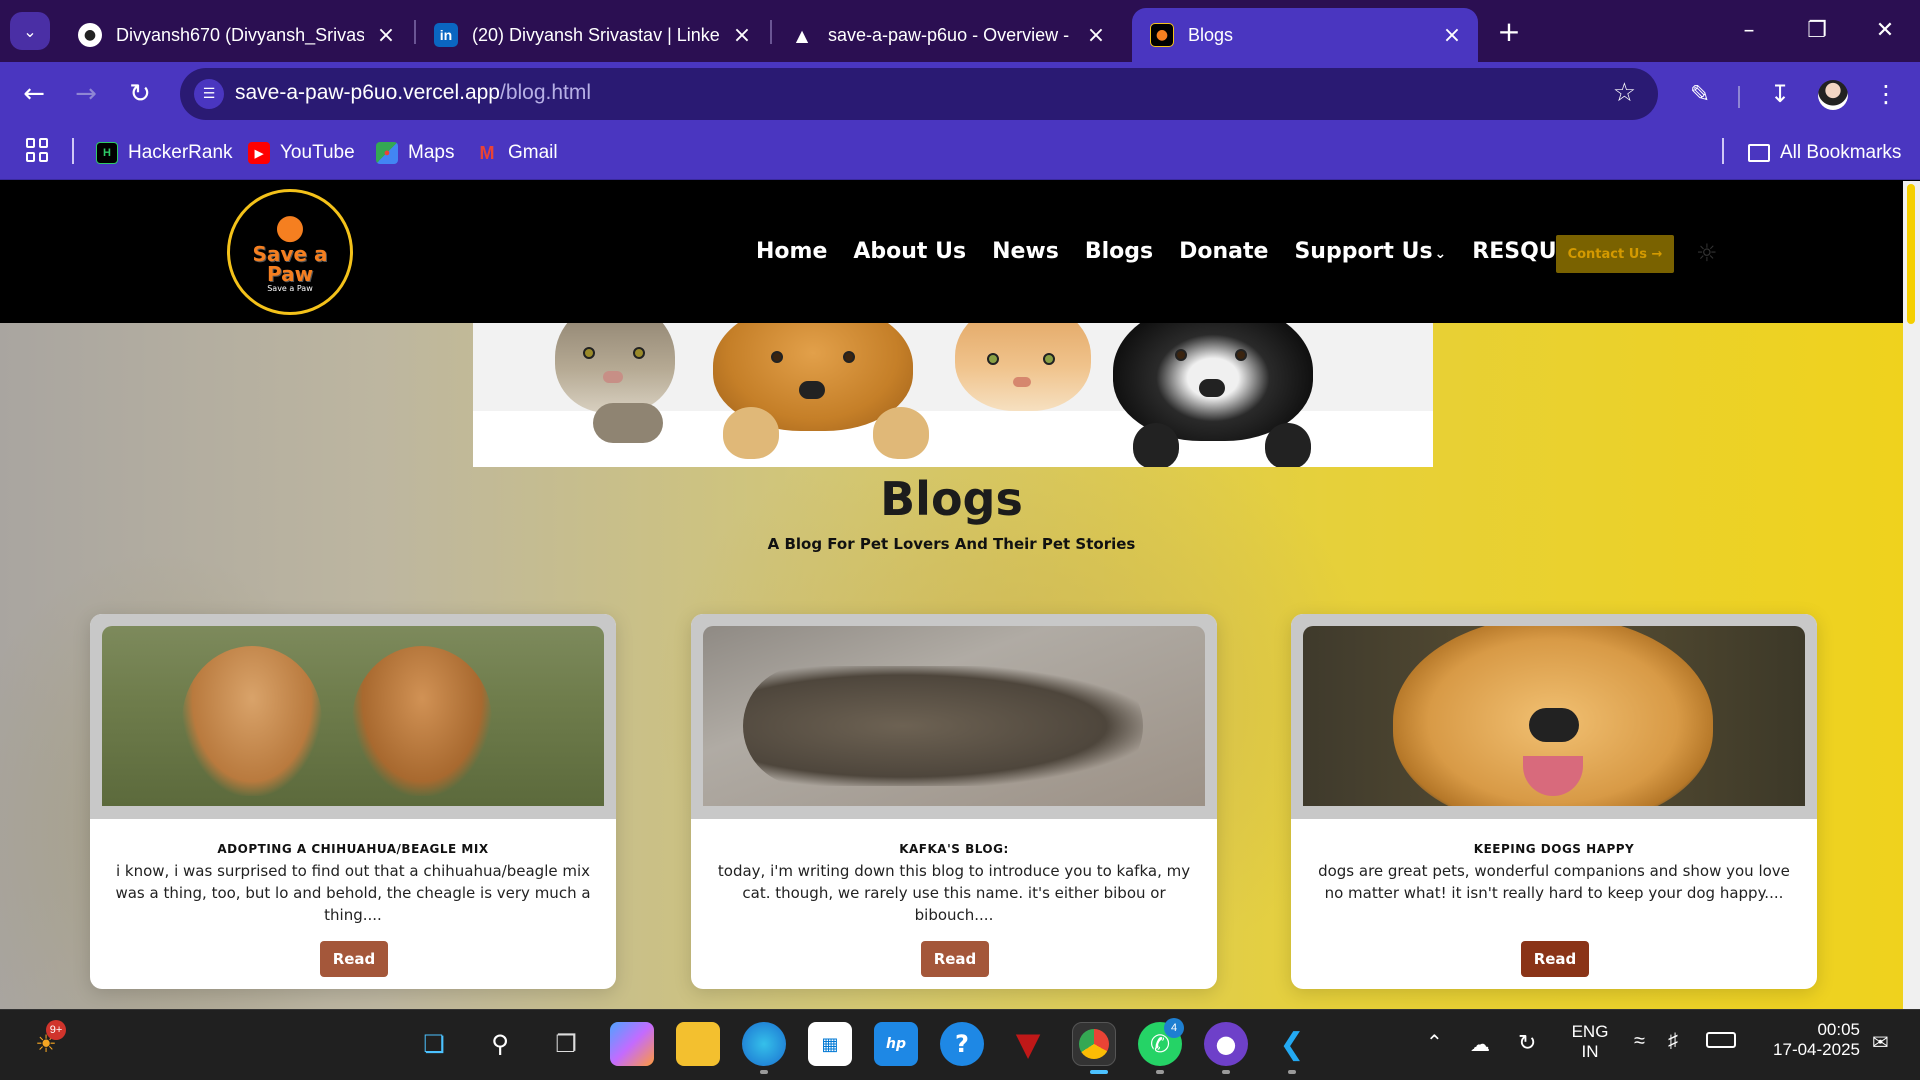 Image resolution: width=1920 pixels, height=1080 pixels. I want to click on site-info-icon: ☰, so click(209, 94).